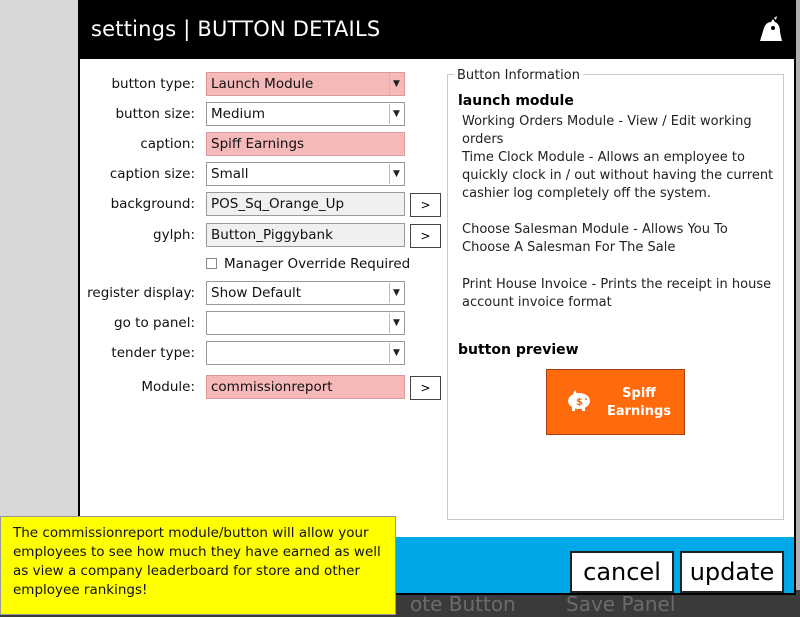  I want to click on module-browse-button: >, so click(425, 388).